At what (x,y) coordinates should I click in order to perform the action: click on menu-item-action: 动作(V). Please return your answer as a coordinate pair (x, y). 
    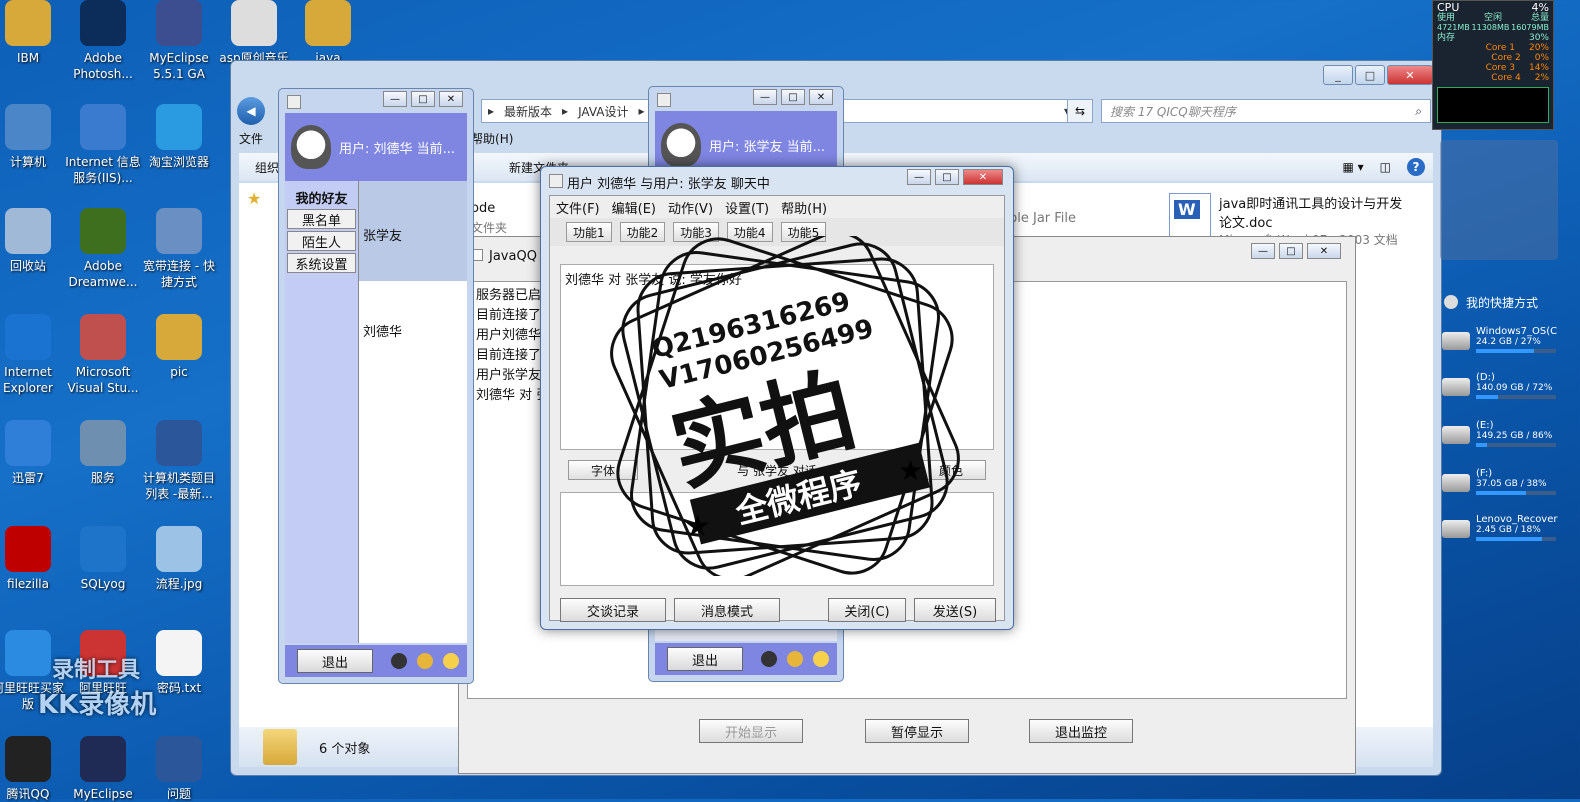
    Looking at the image, I should click on (690, 207).